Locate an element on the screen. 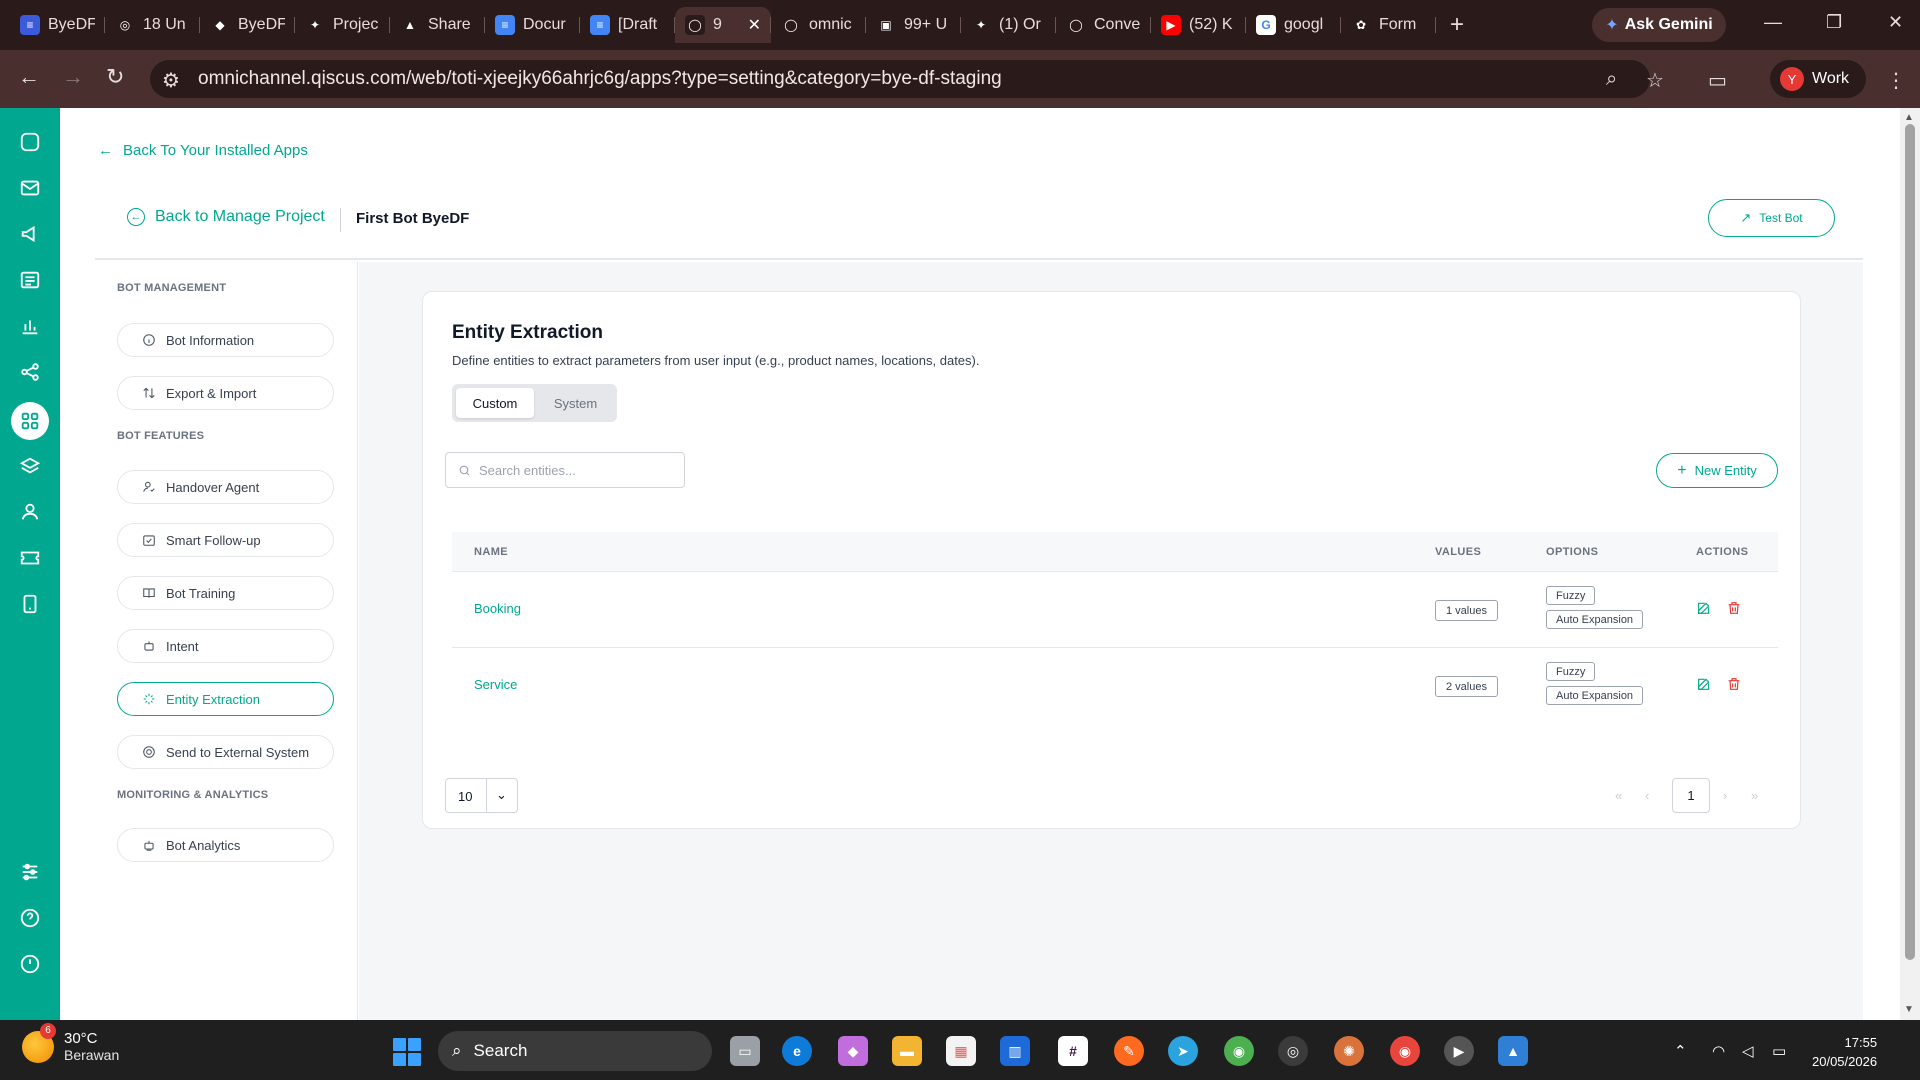 This screenshot has width=1920, height=1080. browser-tab: ◯ 9 ✕ is located at coordinates (723, 25).